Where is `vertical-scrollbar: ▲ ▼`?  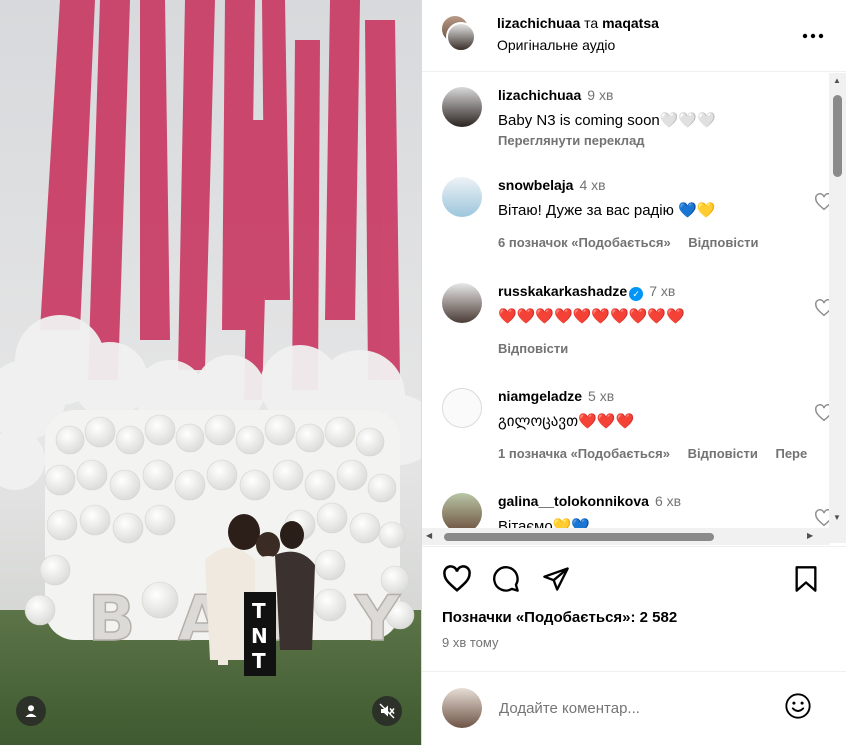
vertical-scrollbar: ▲ ▼ is located at coordinates (837, 308).